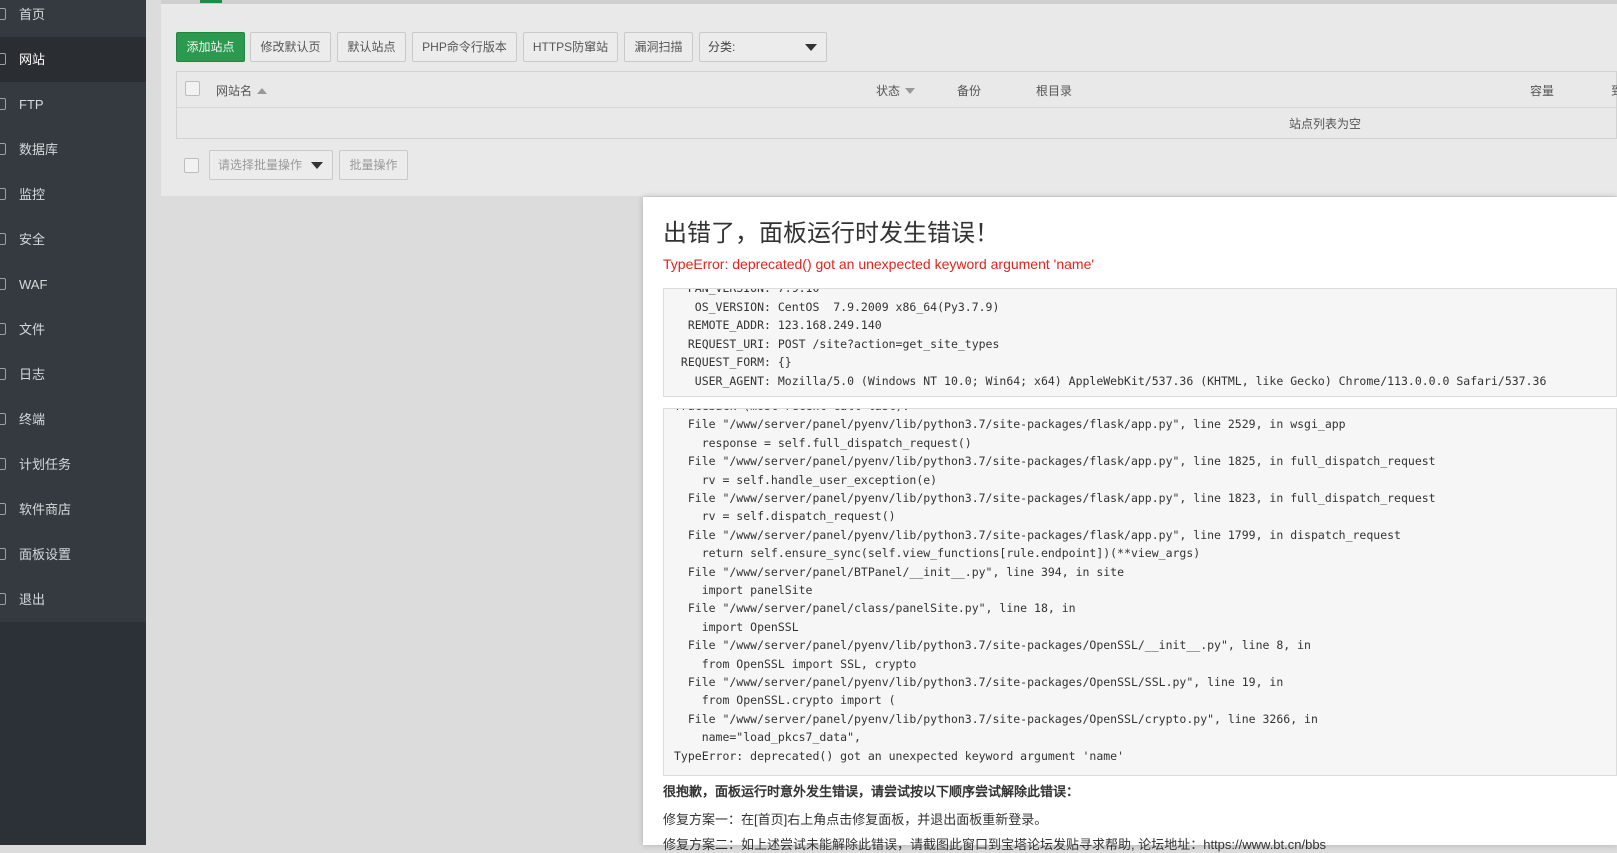  Describe the element at coordinates (73, 149) in the screenshot. I see `sidebar-item: 数据库` at that location.